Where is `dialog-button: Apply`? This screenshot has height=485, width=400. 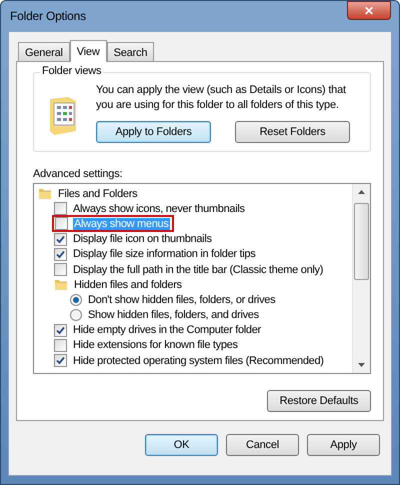 dialog-button: Apply is located at coordinates (343, 445).